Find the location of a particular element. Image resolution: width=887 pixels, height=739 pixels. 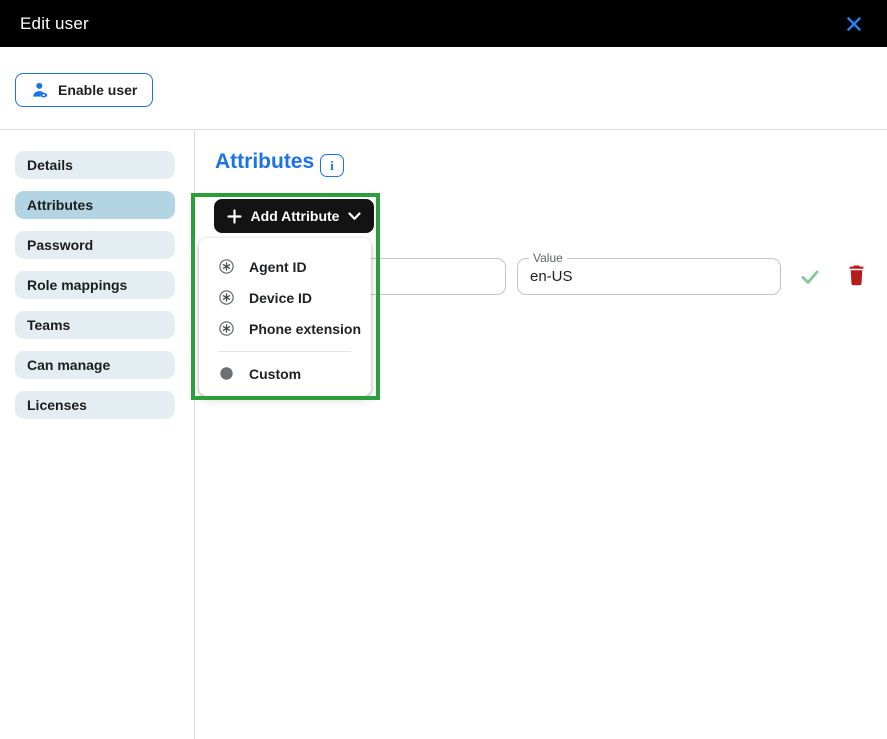

sidebar-item-label: Password is located at coordinates (60, 245).